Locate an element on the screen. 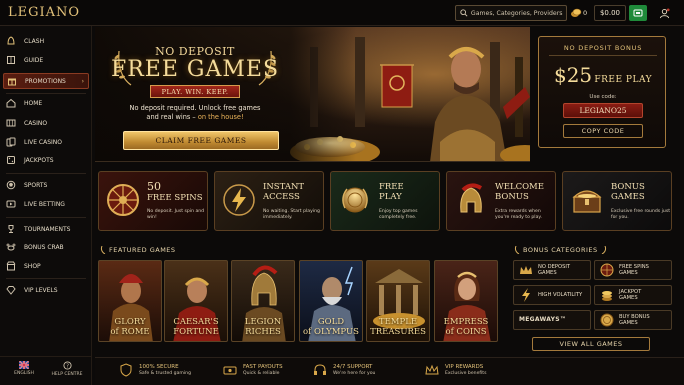 The width and height of the screenshot is (684, 385). sidebar-item-bonus-crab: BONUS CRAB is located at coordinates (48, 247).